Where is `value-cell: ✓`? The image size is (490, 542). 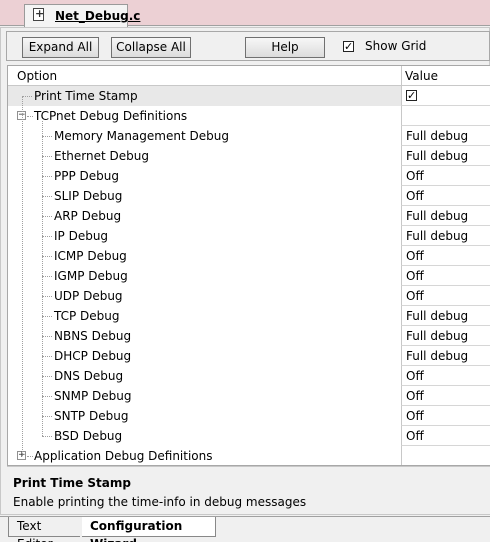 value-cell: ✓ is located at coordinates (445, 96).